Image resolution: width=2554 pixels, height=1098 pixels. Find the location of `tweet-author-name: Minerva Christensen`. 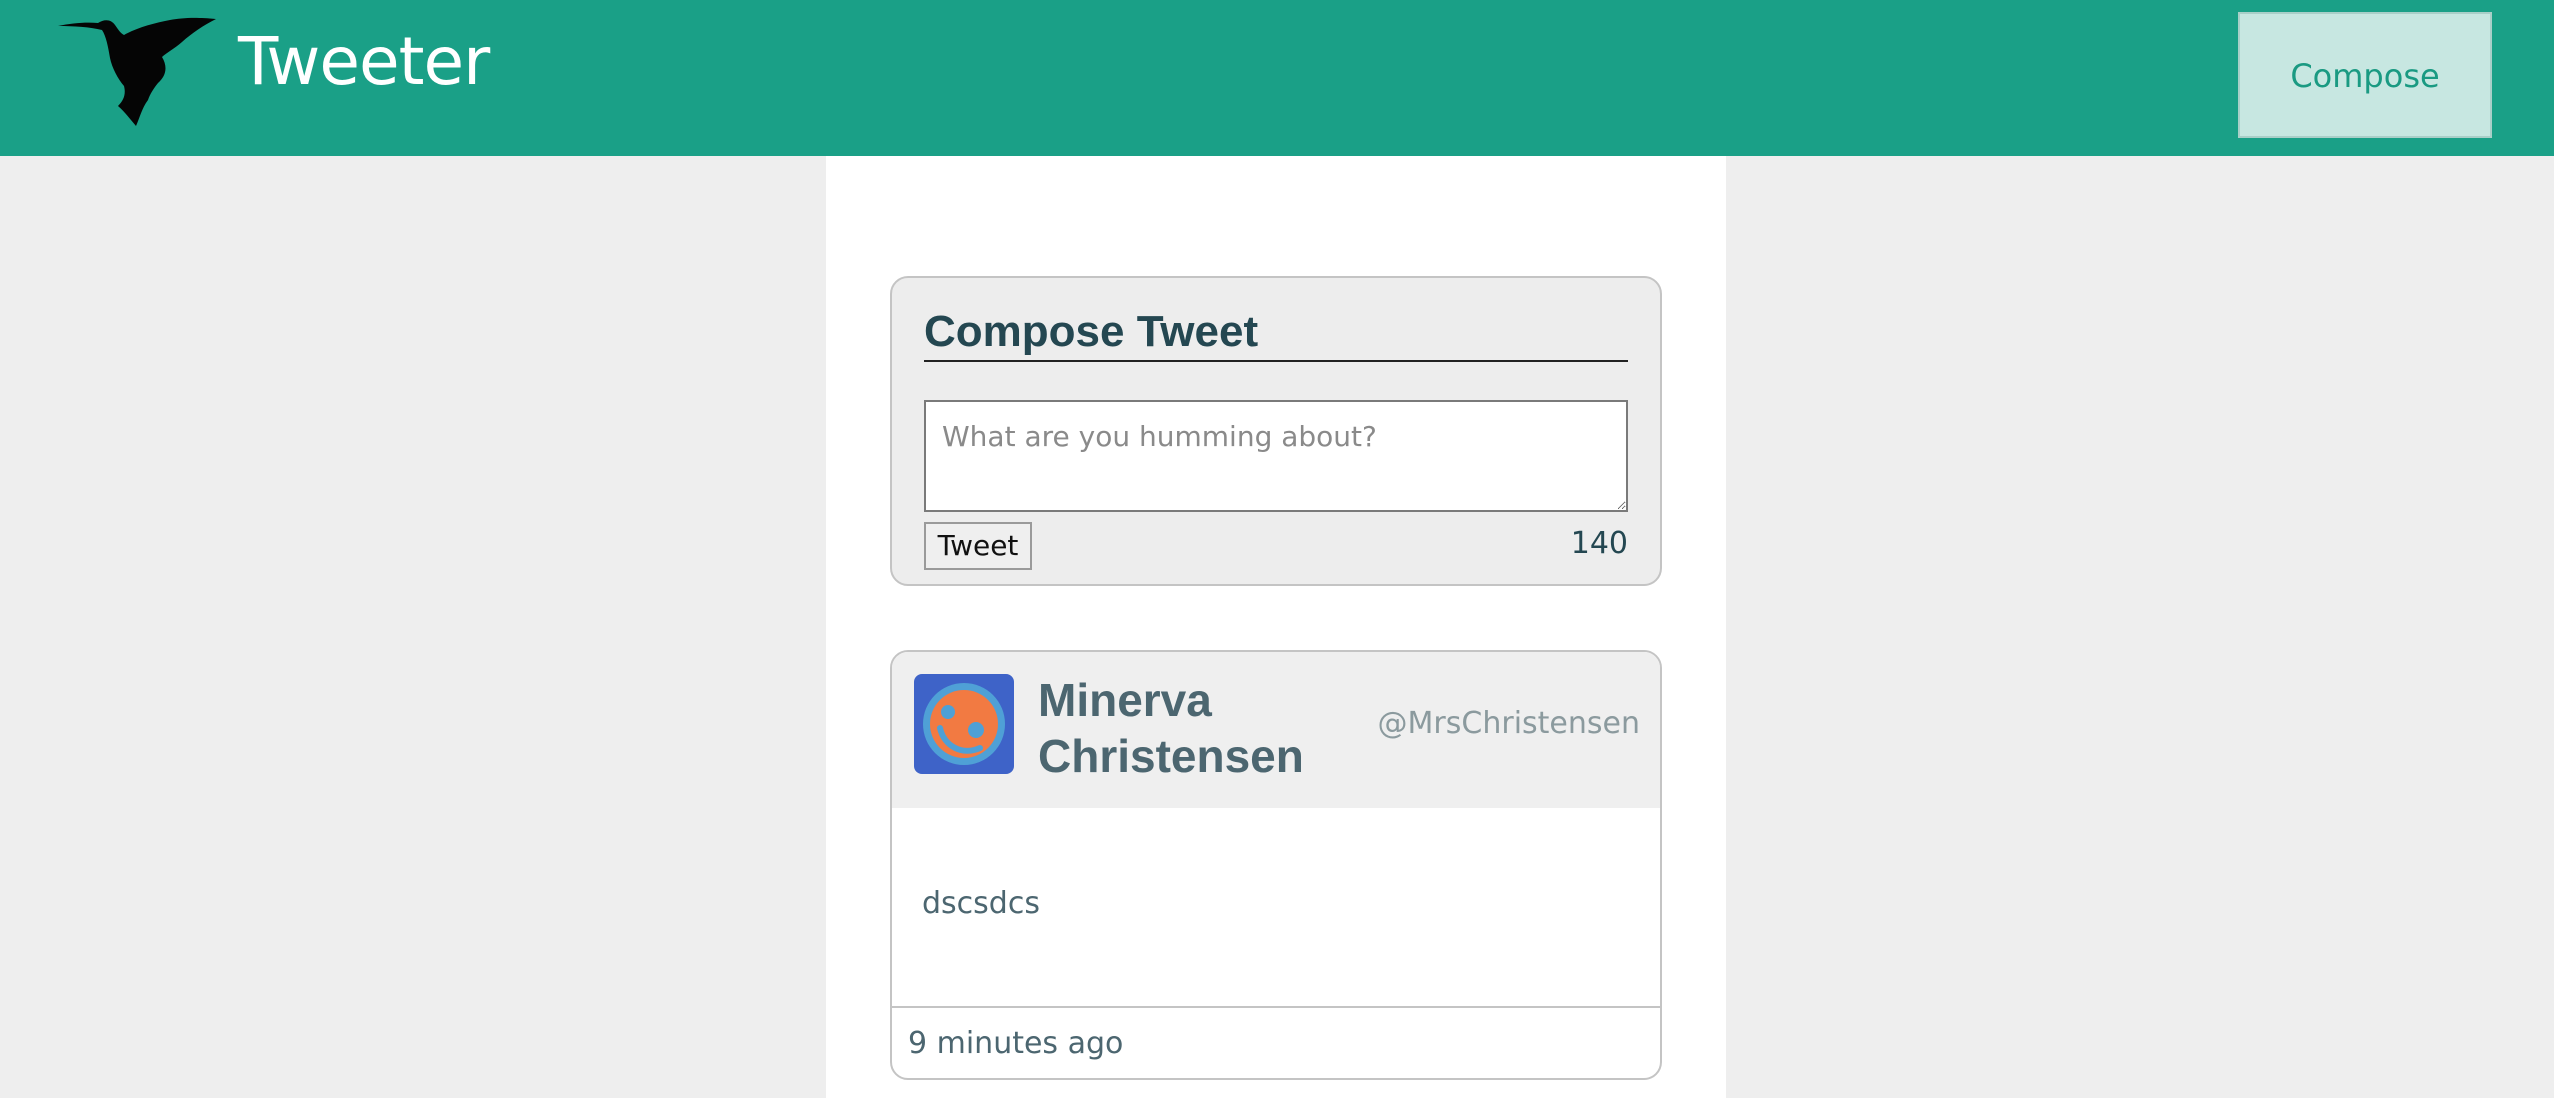

tweet-author-name: Minerva Christensen is located at coordinates (1171, 728).